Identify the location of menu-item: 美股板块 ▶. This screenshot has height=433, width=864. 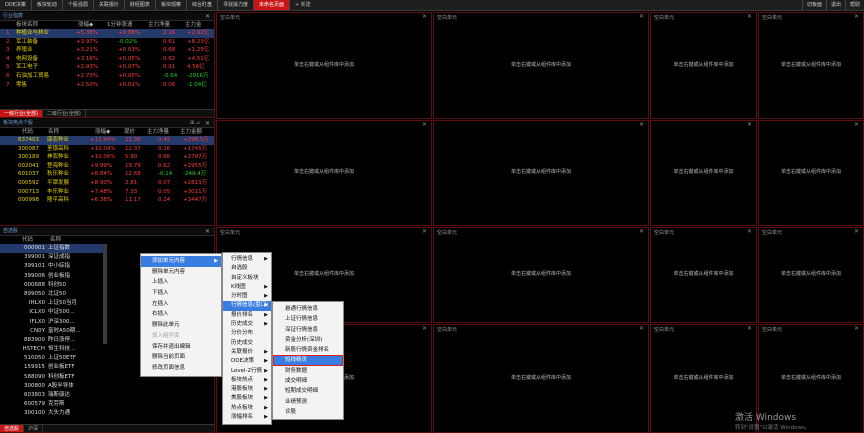
(247, 398).